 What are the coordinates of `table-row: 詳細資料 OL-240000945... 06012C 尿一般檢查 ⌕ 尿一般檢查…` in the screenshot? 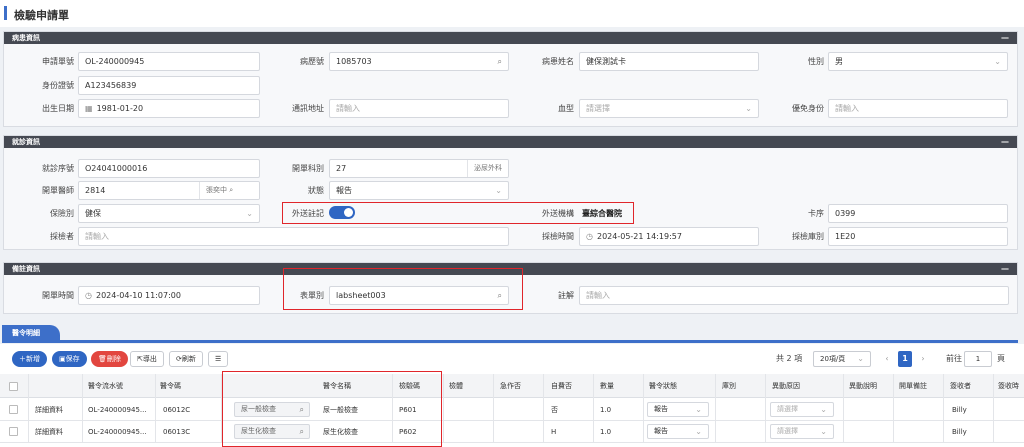 It's located at (512, 410).